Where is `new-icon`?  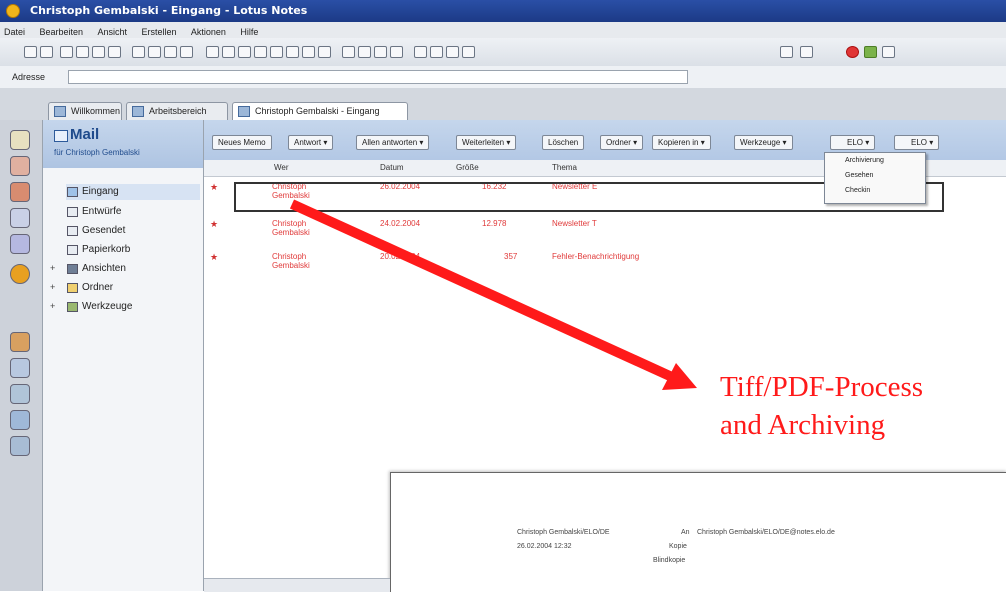
new-icon is located at coordinates (66, 52).